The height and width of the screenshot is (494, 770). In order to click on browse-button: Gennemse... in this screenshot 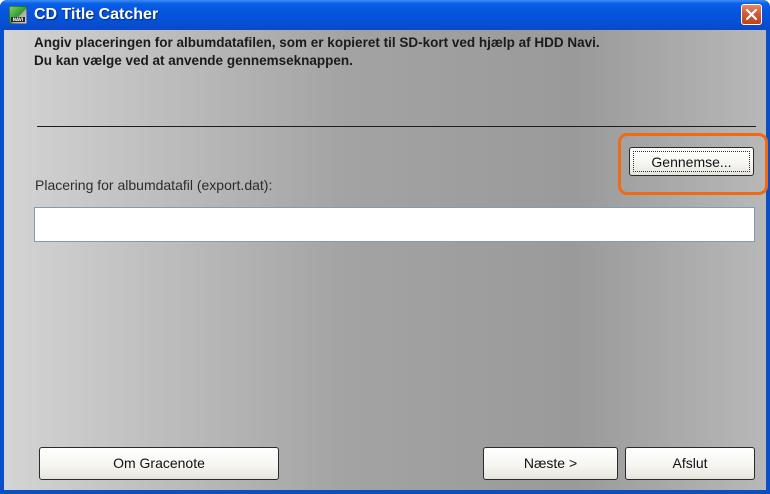, I will do `click(691, 161)`.